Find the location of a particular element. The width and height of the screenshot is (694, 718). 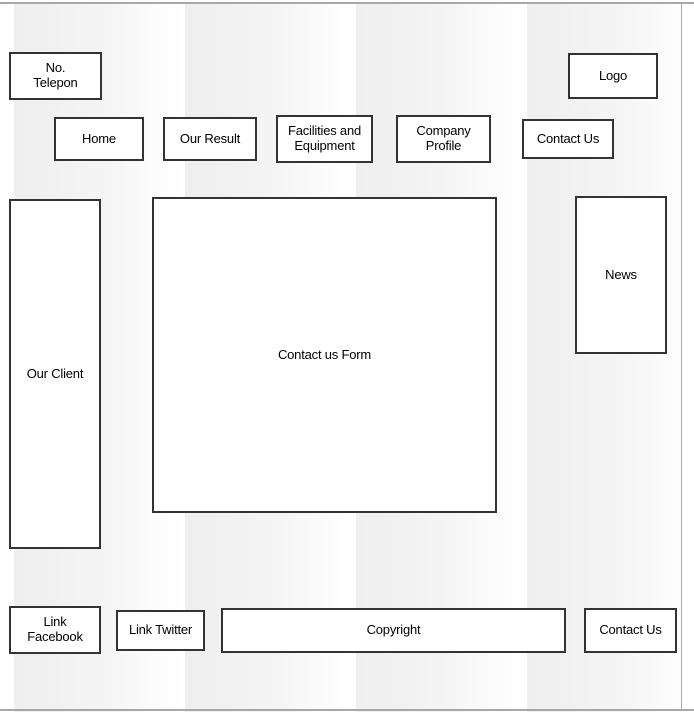

our-client-panel: Our Client is located at coordinates (55, 374).